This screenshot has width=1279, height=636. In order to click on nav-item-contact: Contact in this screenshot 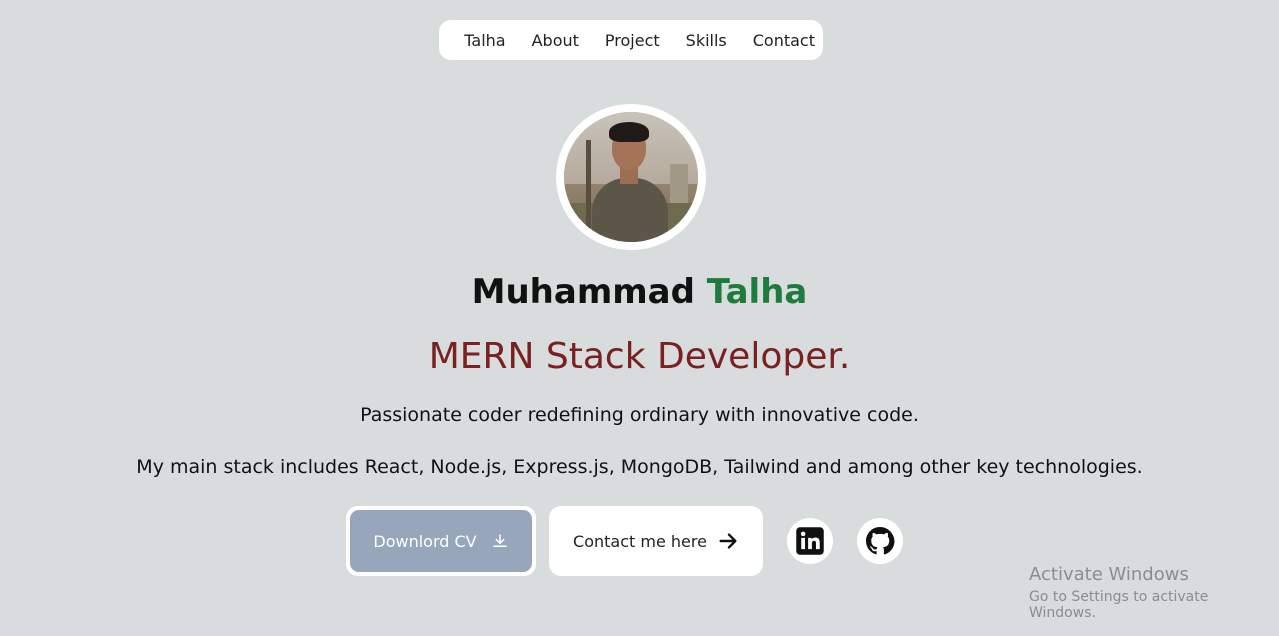, I will do `click(777, 40)`.